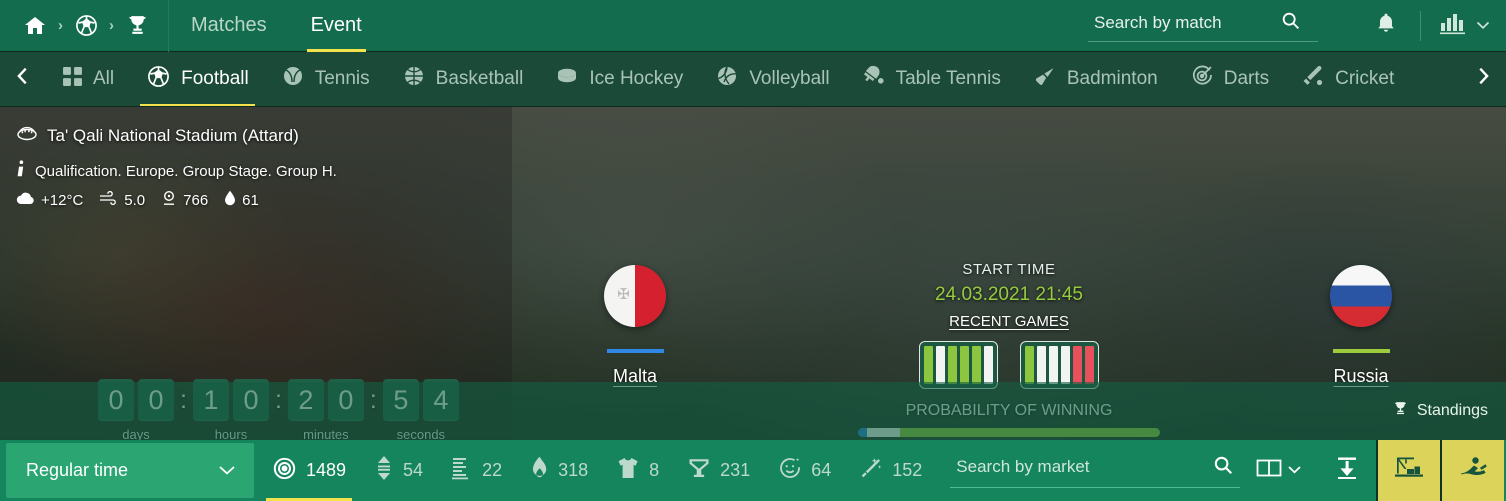  What do you see at coordinates (1386, 25) in the screenshot?
I see `notifications-button` at bounding box center [1386, 25].